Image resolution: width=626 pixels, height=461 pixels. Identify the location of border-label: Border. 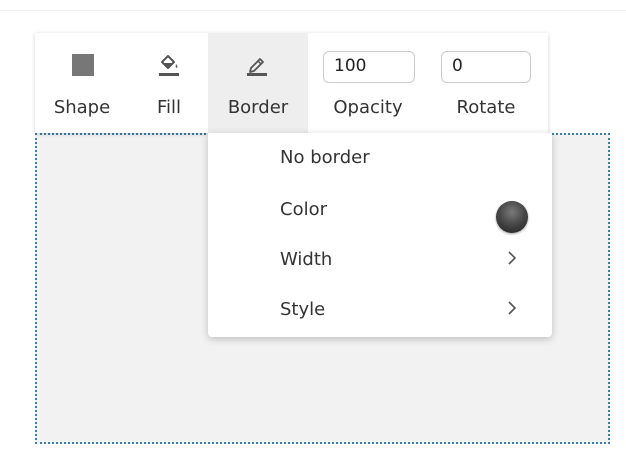
(258, 107).